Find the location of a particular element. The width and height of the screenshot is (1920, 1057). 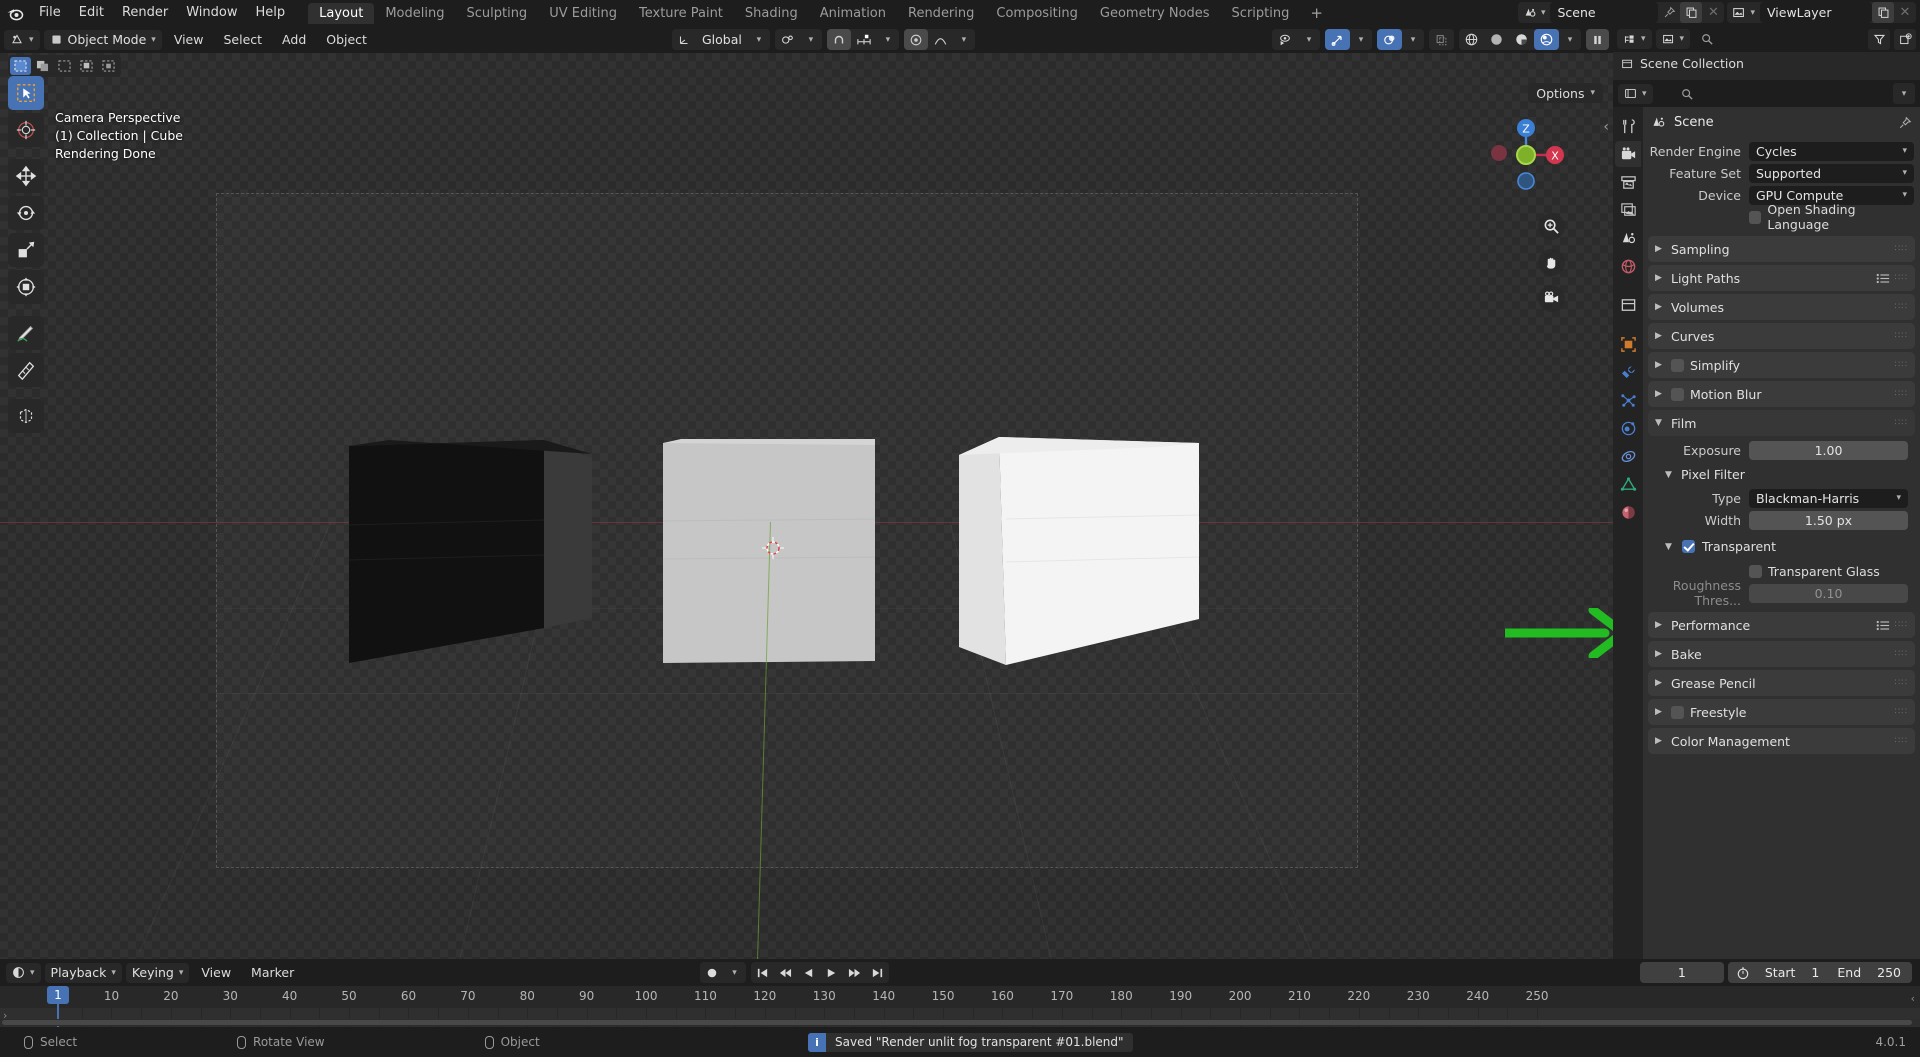

panel-light-paths: ▶ Light Paths ∷∷ is located at coordinates (1781, 278).